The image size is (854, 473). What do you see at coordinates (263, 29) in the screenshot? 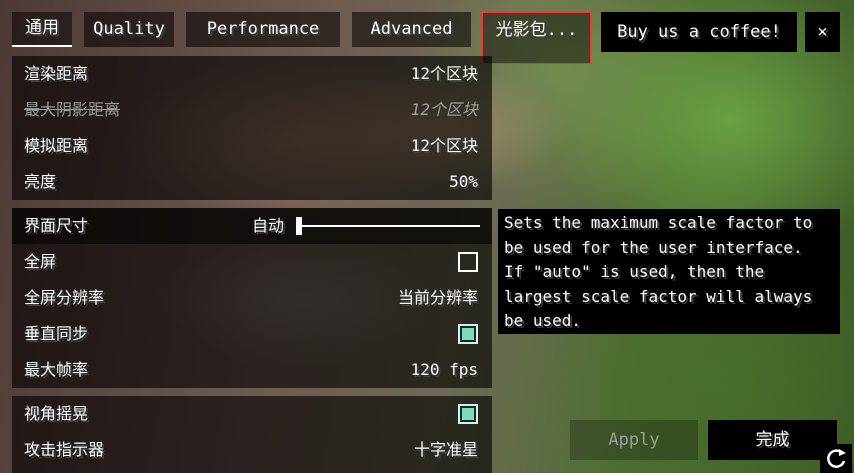
I see `tab-performance: Performance` at bounding box center [263, 29].